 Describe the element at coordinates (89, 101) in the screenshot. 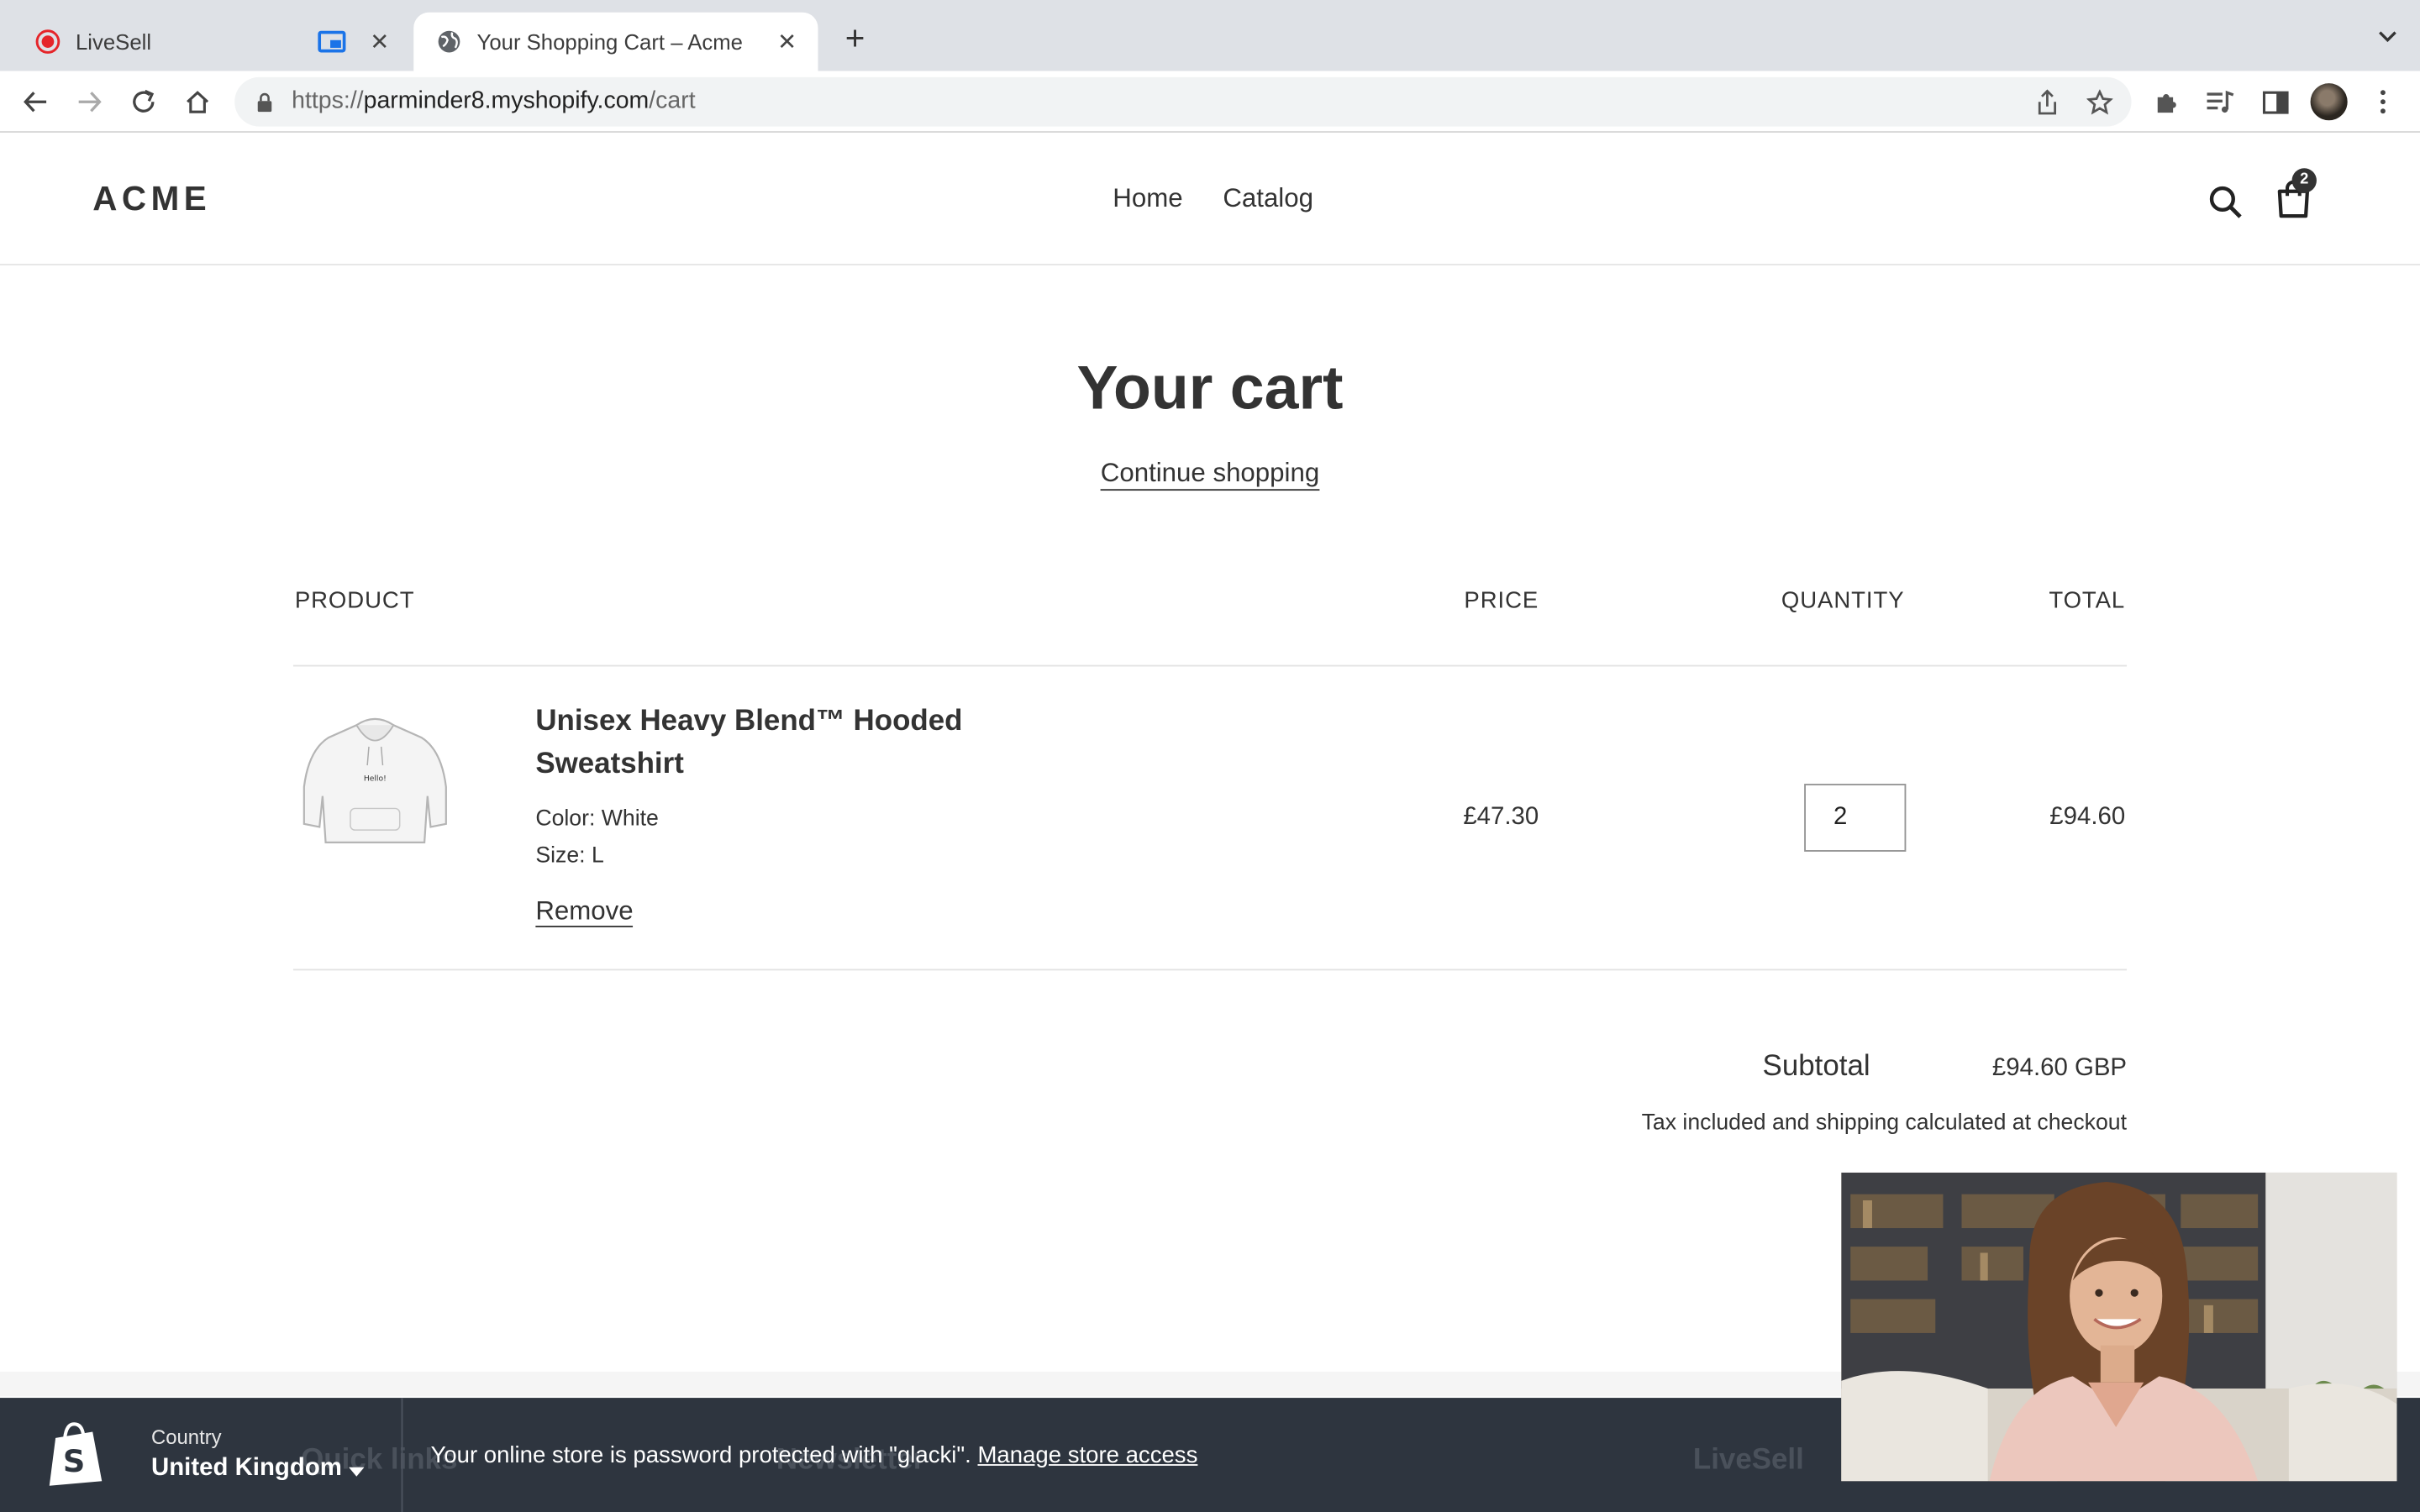

I see `forward-icon` at that location.